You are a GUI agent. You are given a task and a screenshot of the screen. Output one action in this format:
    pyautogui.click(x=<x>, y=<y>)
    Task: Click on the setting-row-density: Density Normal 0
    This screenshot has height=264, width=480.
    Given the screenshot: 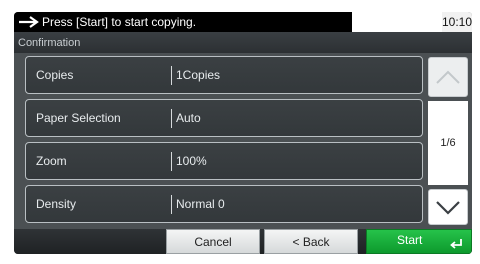 What is the action you would take?
    pyautogui.click(x=224, y=204)
    